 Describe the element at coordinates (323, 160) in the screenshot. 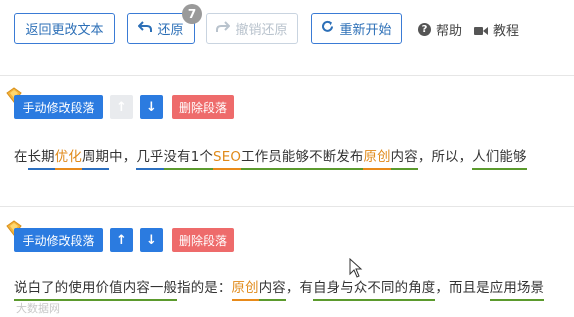

I see `text-segment: 不断` at that location.